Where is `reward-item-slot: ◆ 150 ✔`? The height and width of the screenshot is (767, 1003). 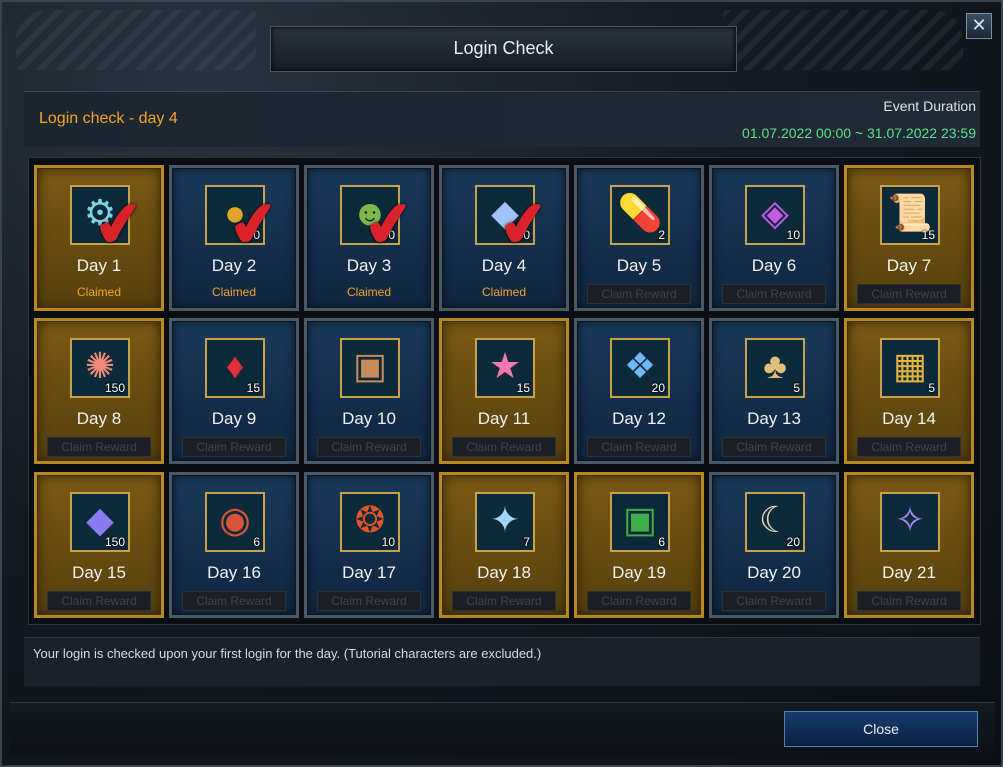 reward-item-slot: ◆ 150 ✔ is located at coordinates (514, 223).